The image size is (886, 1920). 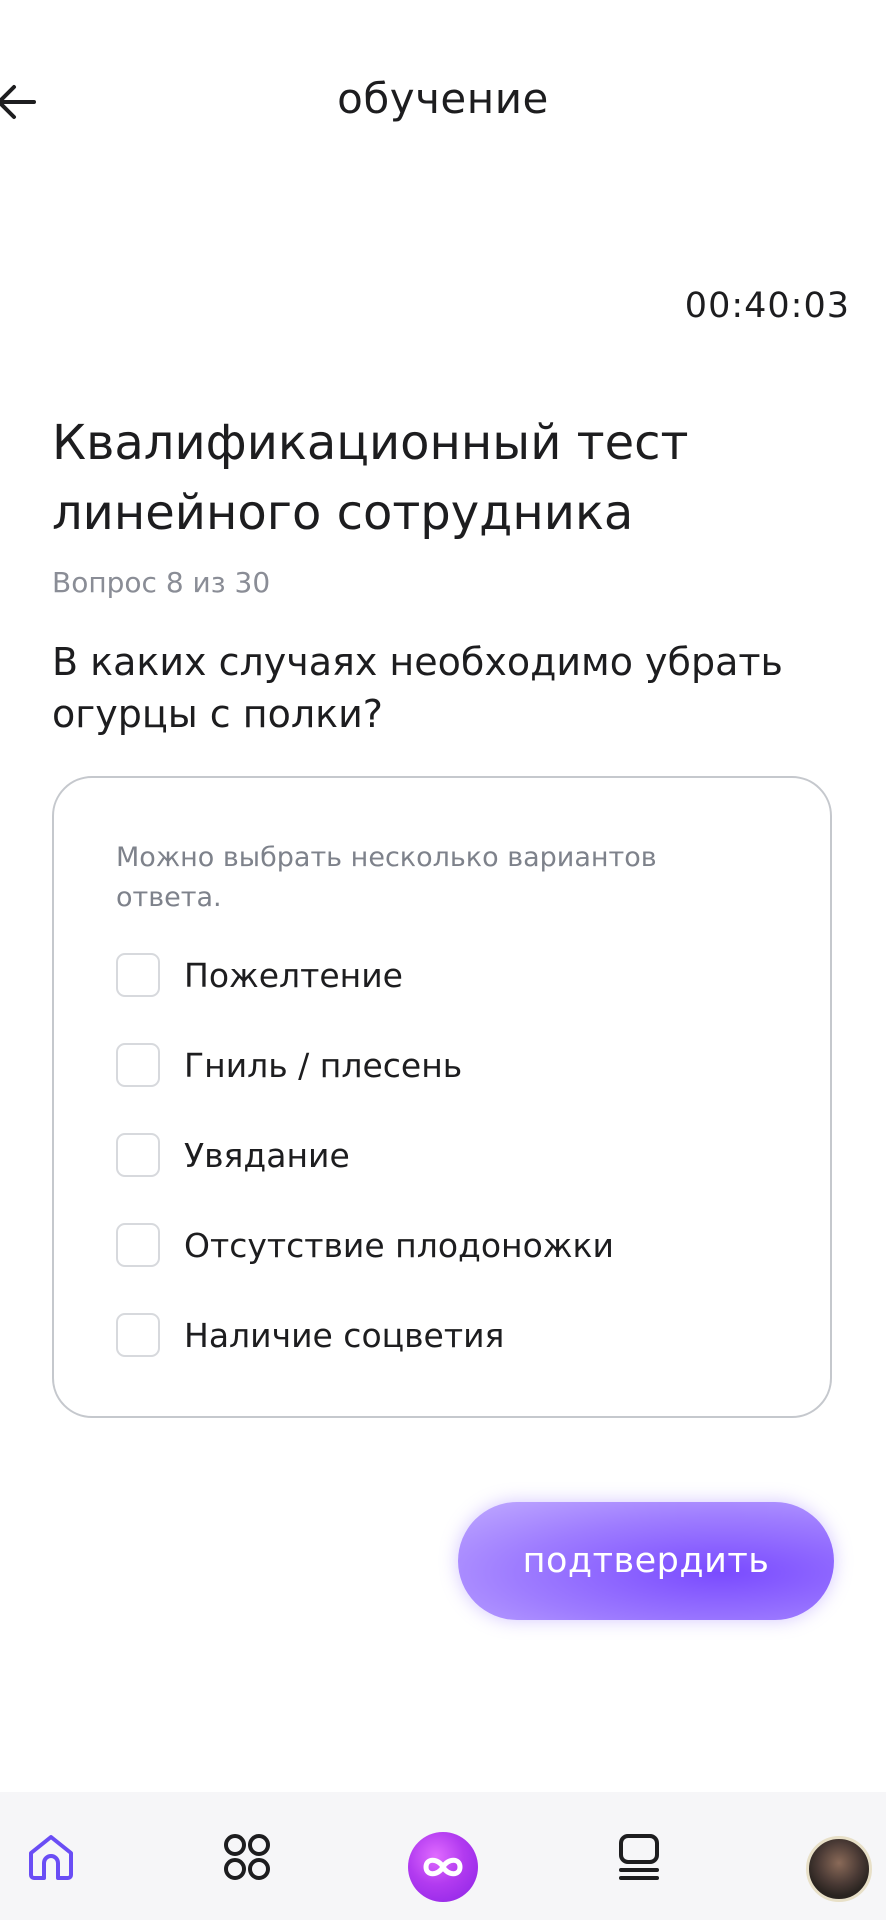 I want to click on nav-home, so click(x=51, y=1857).